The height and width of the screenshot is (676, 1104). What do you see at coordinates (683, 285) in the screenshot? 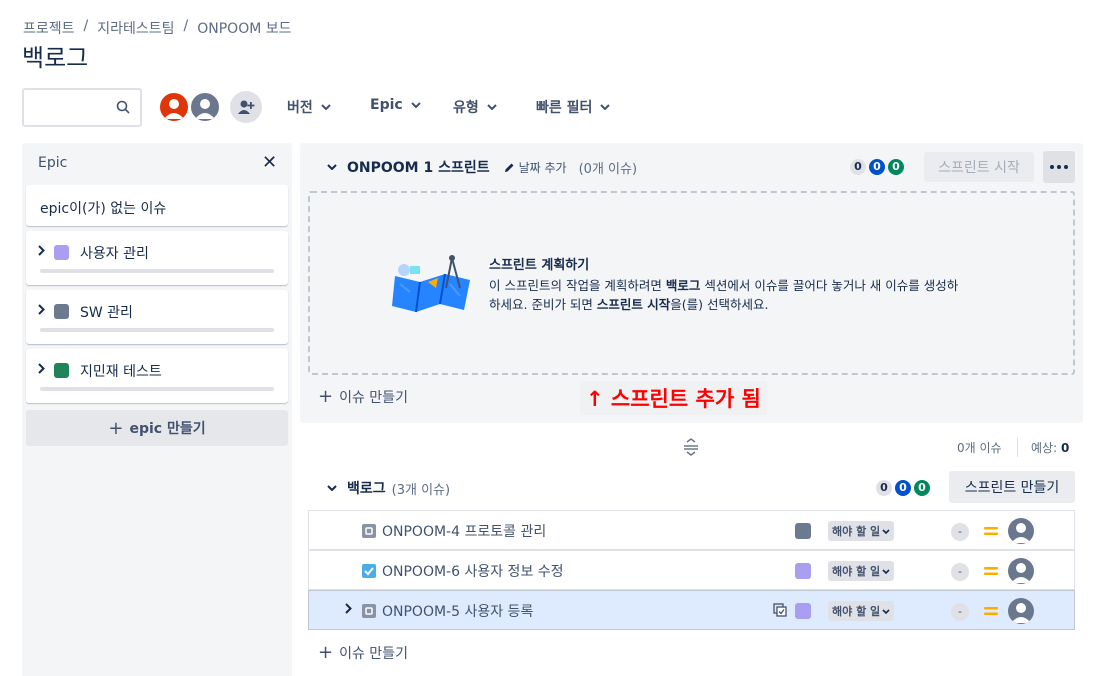
I see `plan-text-bold: 백로그` at bounding box center [683, 285].